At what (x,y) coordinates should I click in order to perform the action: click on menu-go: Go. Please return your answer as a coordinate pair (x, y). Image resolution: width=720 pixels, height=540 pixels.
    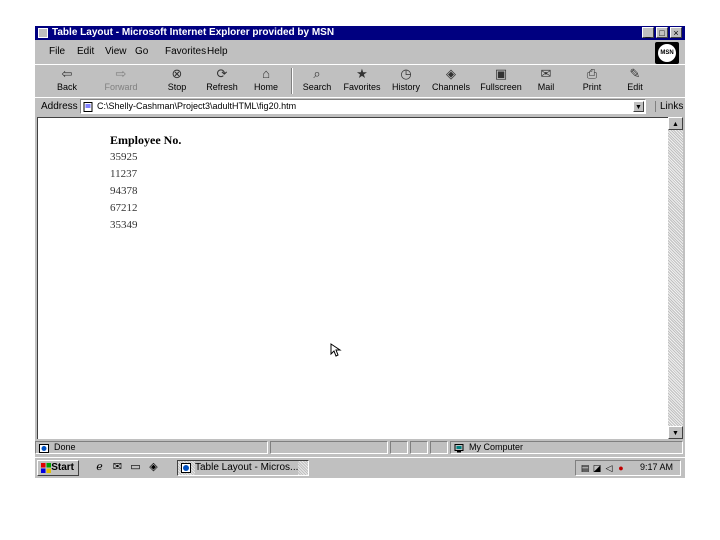
    Looking at the image, I should click on (141, 51).